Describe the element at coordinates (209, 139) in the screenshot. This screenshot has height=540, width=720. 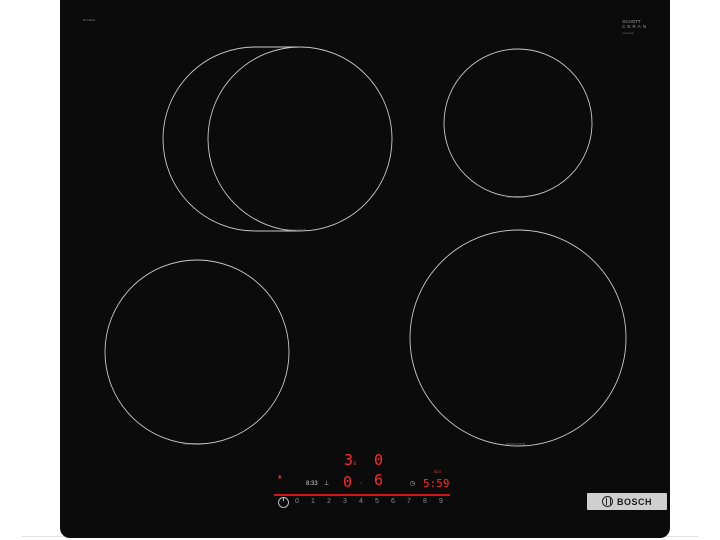
I see `flex-zone-left-ring` at that location.